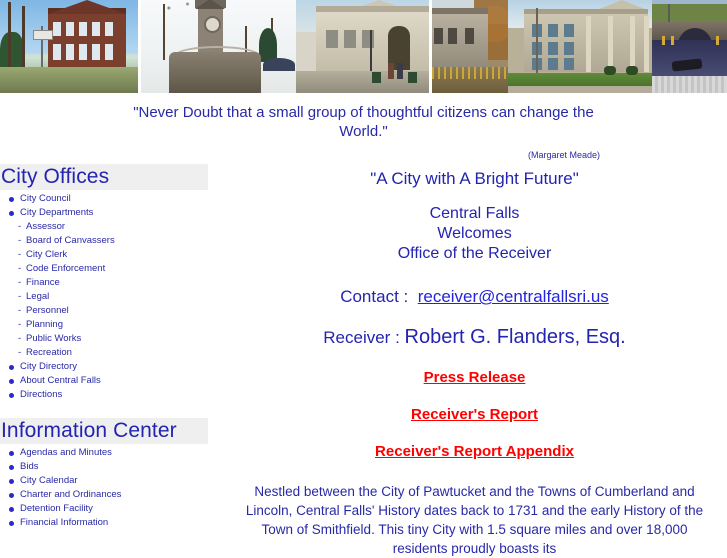 The height and width of the screenshot is (558, 727). Describe the element at coordinates (111, 523) in the screenshot. I see `sidebar-item-financial-information: Financial Information` at that location.